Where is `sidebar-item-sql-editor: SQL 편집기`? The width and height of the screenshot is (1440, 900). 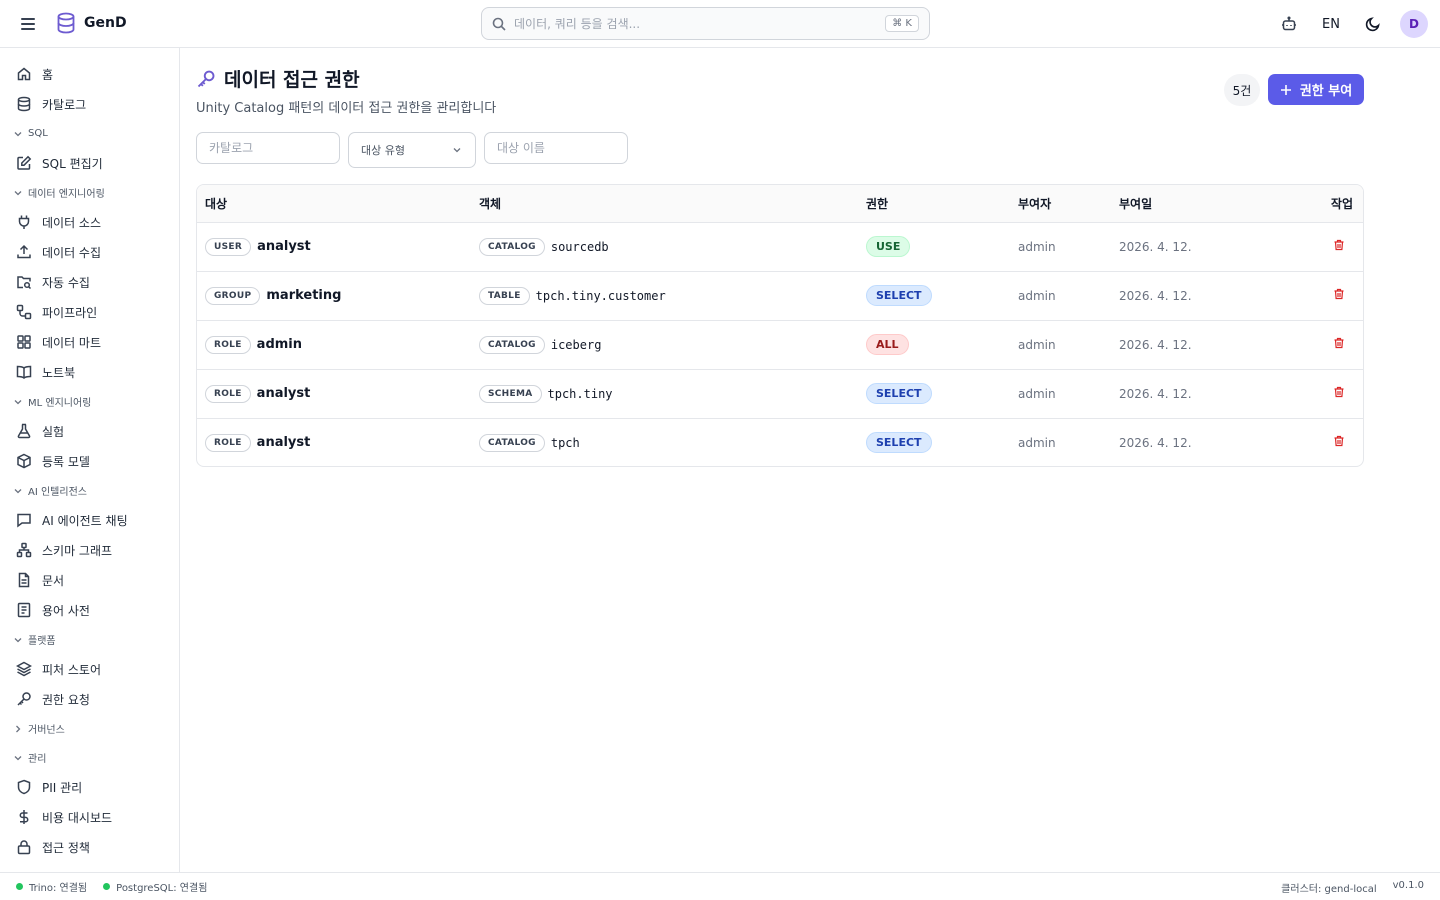
sidebar-item-sql-editor: SQL 편집기 is located at coordinates (89, 163).